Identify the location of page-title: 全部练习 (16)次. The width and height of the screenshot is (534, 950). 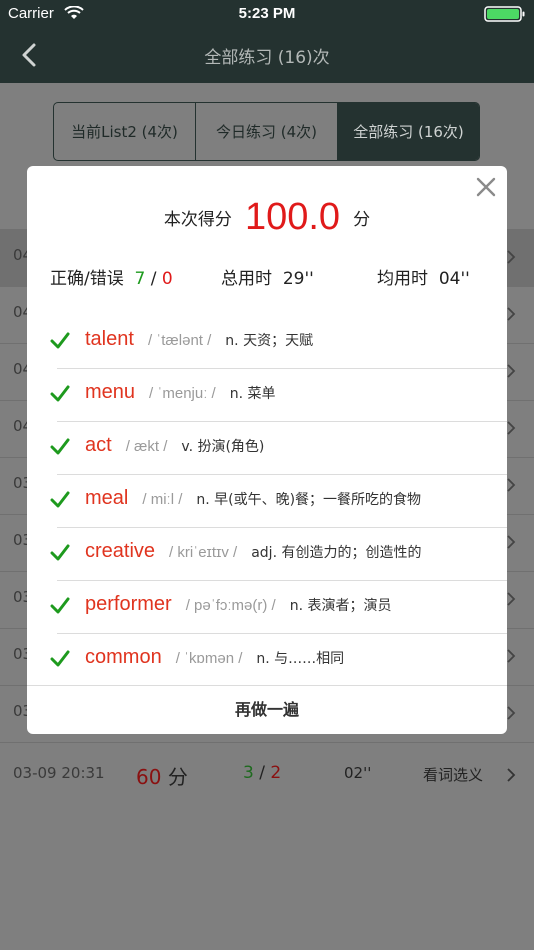
(267, 58).